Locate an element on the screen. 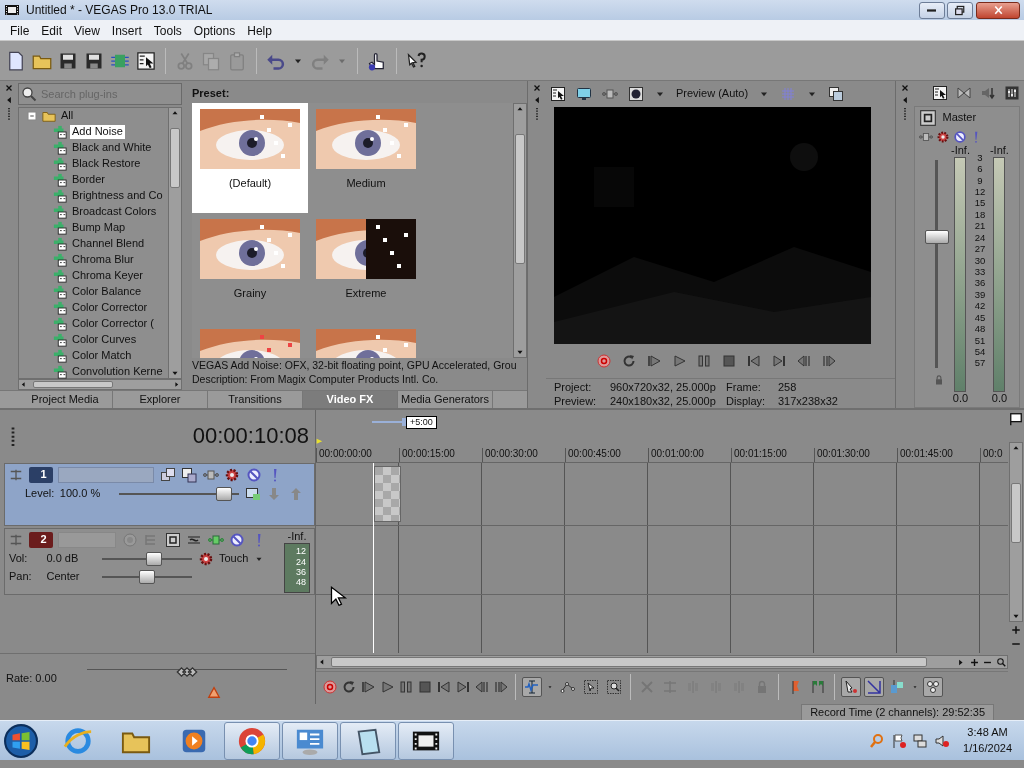 This screenshot has height=768, width=1024. tree-item: Bump Map is located at coordinates (99, 228).